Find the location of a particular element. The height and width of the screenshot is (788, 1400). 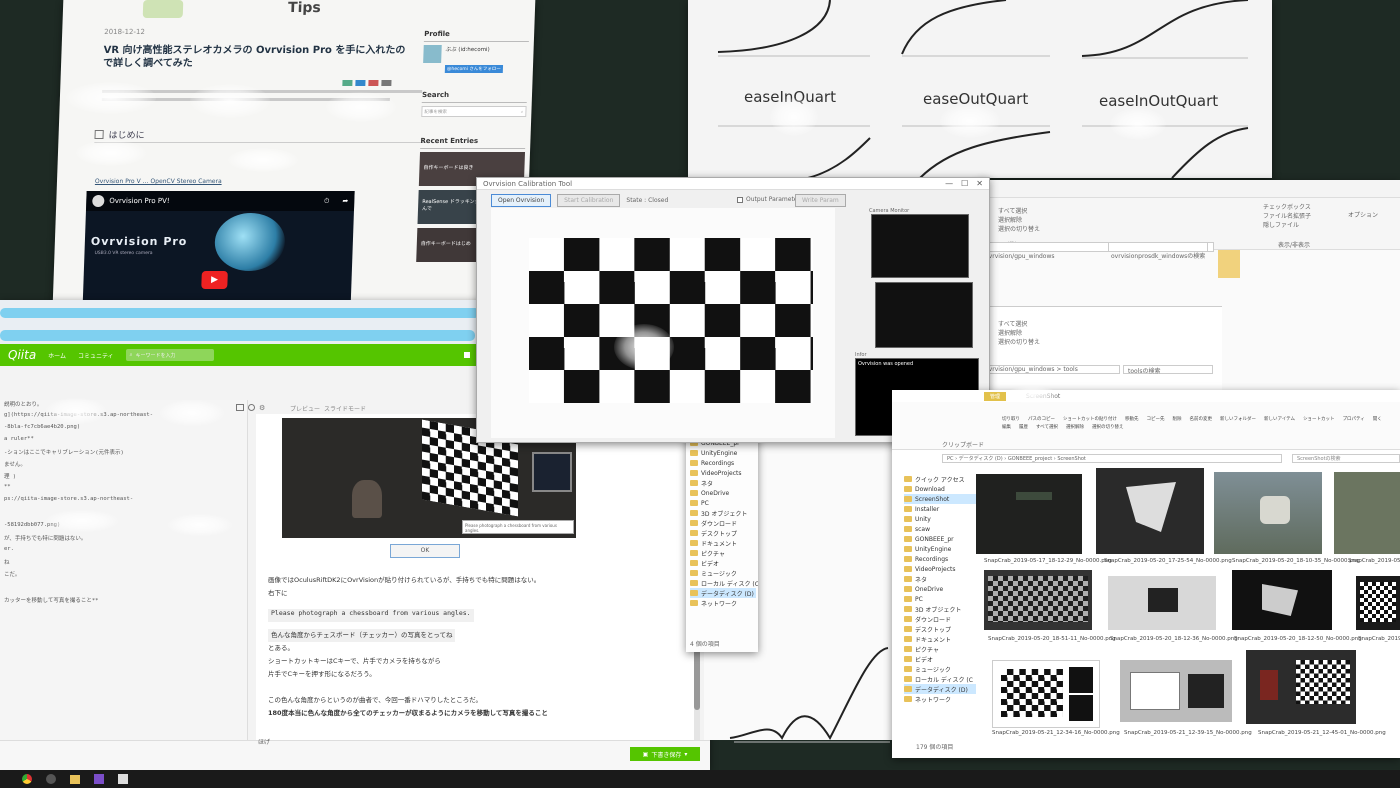

file-name: SnapCrab_2019-05-21_12-45-01_No-0000.png is located at coordinates (1322, 733).